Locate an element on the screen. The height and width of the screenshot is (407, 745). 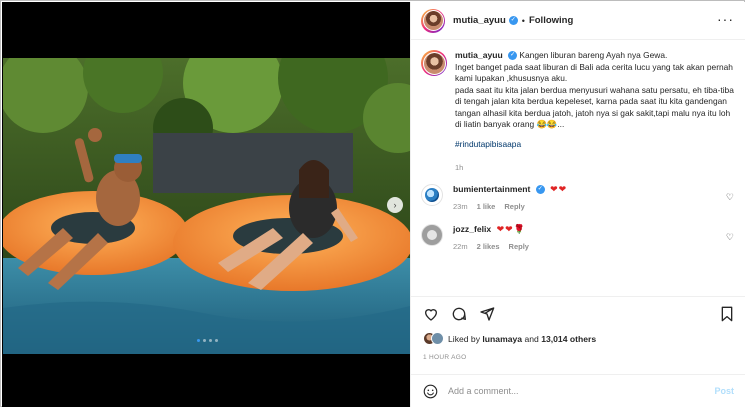
post-comment-button: Post is located at coordinates (724, 391).